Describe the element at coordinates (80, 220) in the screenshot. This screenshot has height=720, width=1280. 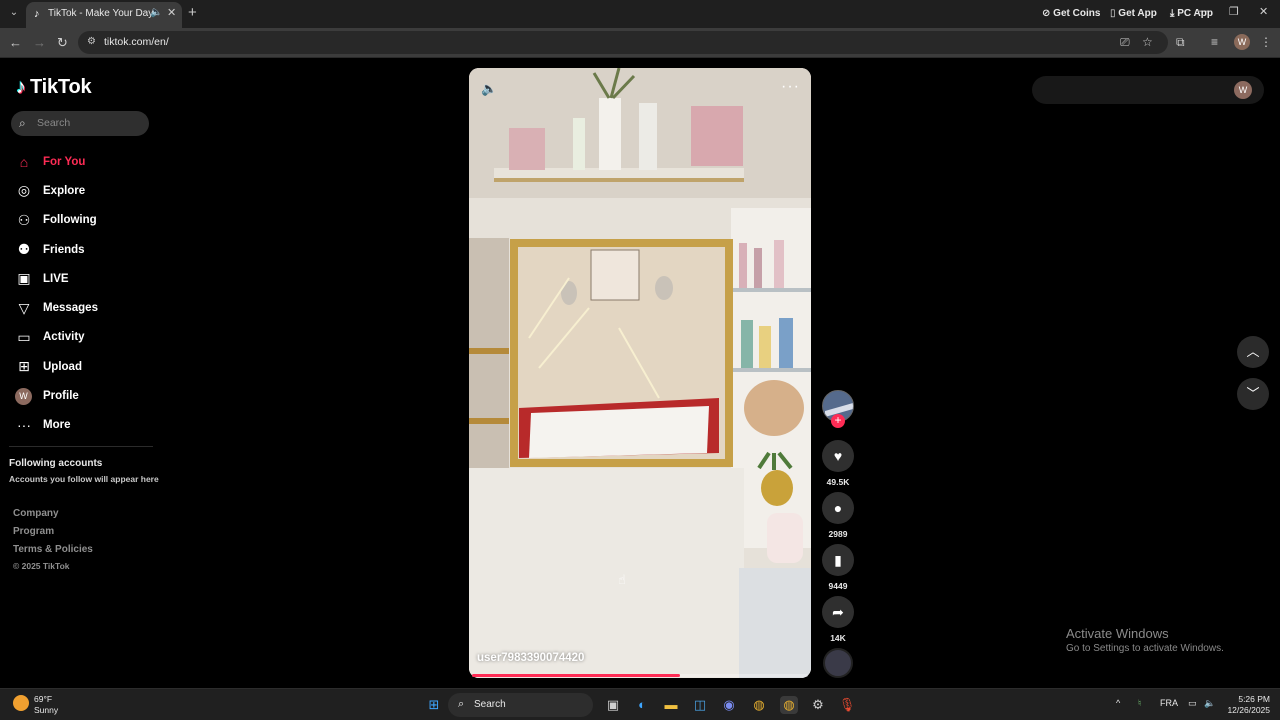
I see `sidebar-item-following: ⚇ Following` at that location.